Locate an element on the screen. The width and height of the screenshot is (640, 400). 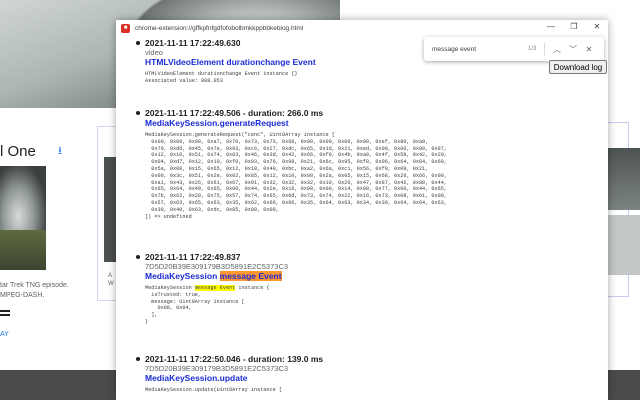
background-card-description: tar Trek TNG episode. MPEG-DASH. is located at coordinates (34, 291).